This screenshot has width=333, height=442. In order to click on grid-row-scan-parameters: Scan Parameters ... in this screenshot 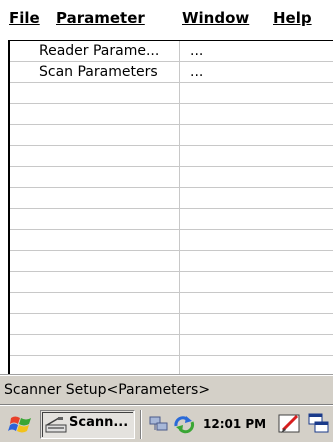, I will do `click(171, 72)`.